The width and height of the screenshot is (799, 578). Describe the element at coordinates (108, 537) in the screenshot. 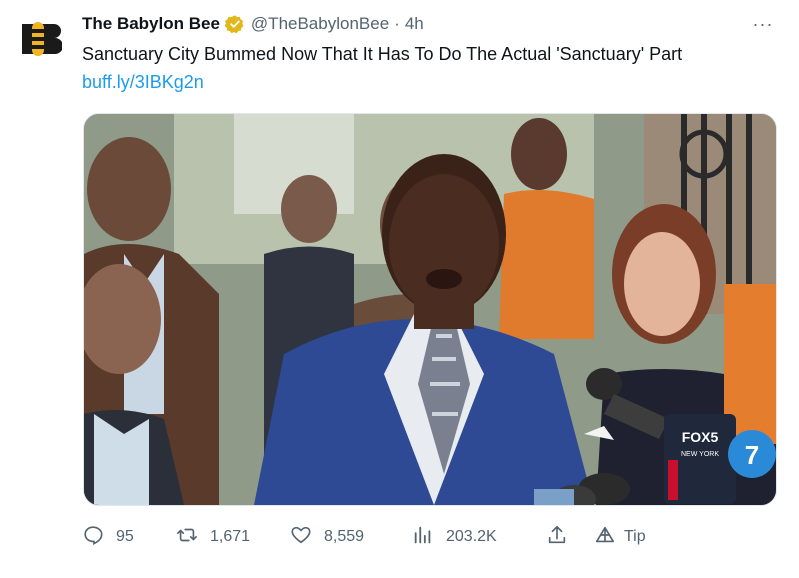

I see `reply-button: 95` at that location.